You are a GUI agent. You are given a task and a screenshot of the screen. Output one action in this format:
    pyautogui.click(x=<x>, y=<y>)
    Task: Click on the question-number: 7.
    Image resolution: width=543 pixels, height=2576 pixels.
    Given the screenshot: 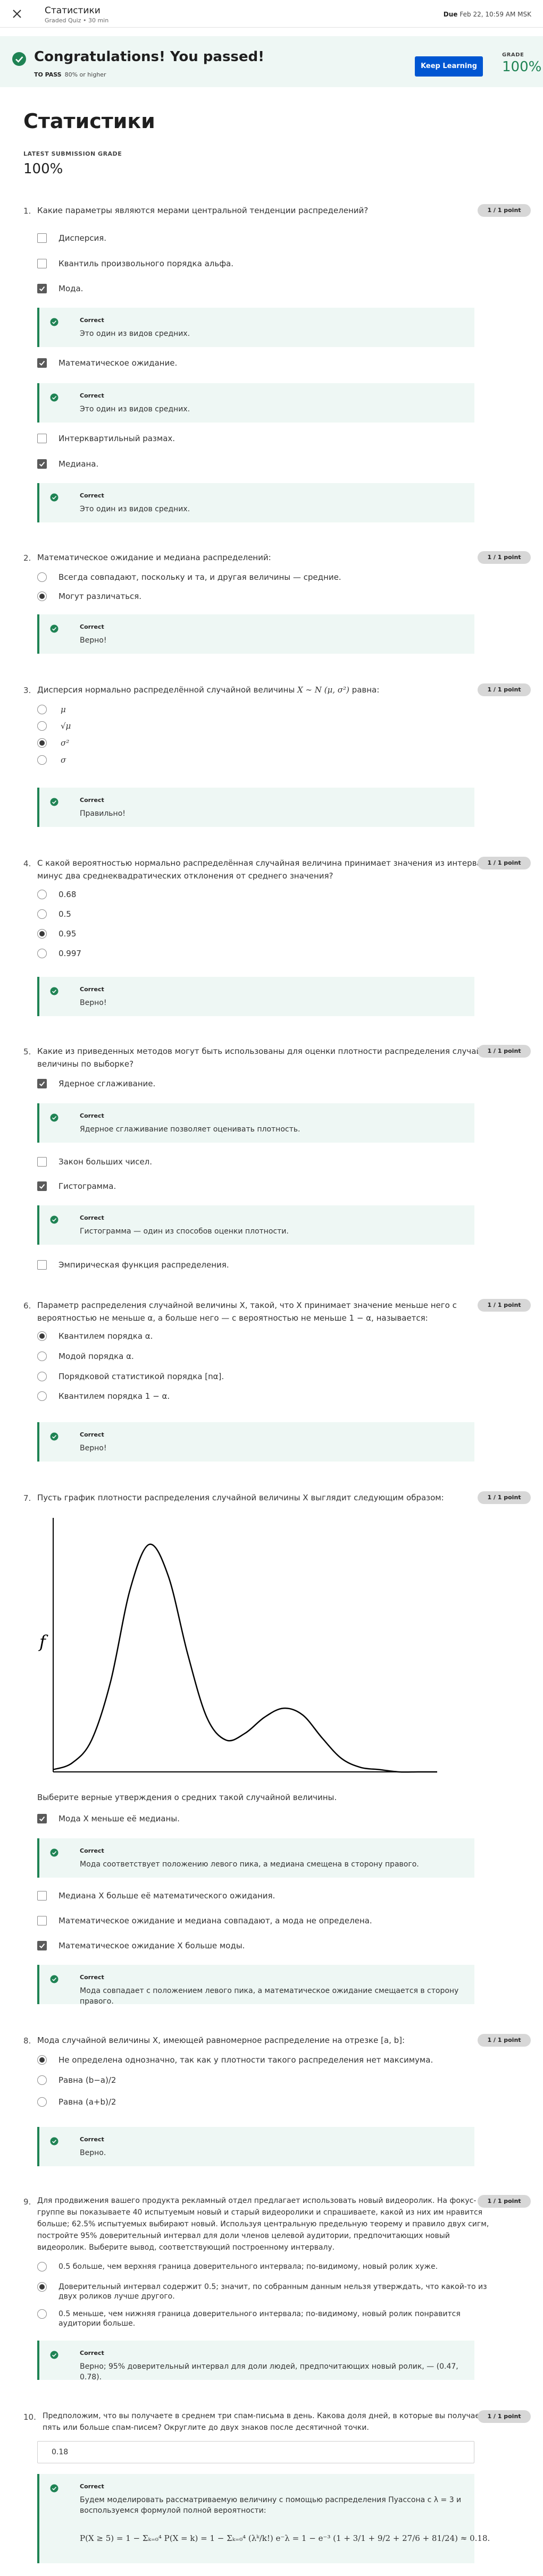 What is the action you would take?
    pyautogui.click(x=27, y=1498)
    